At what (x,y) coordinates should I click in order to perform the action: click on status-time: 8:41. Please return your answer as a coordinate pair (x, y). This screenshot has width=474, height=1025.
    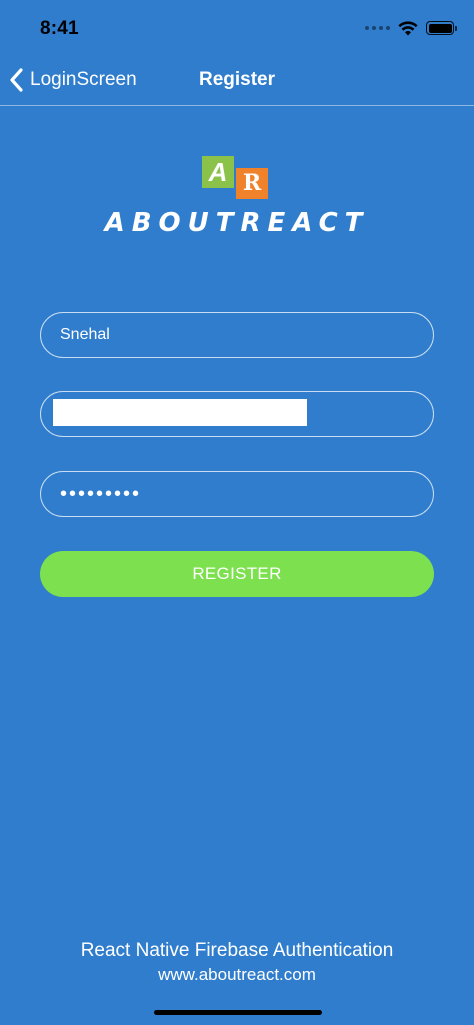
    Looking at the image, I should click on (59, 28).